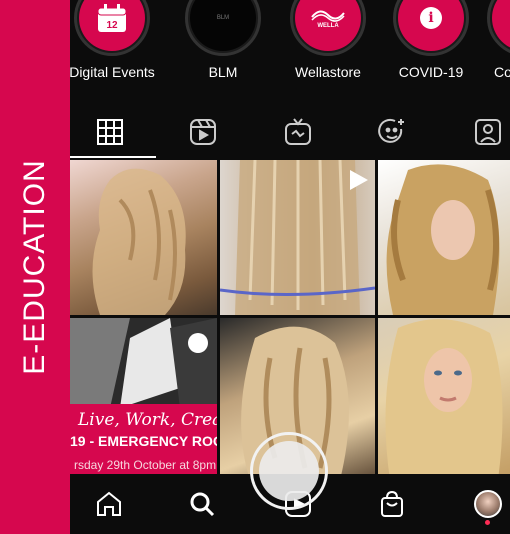  I want to click on blm-logo: BLM, so click(223, 25).